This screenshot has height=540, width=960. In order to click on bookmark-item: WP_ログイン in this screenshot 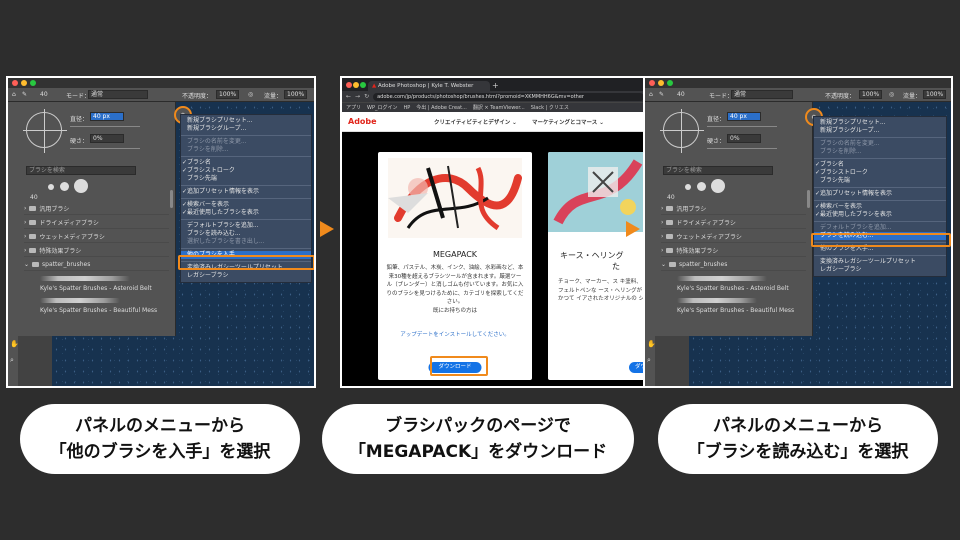, I will do `click(382, 107)`.